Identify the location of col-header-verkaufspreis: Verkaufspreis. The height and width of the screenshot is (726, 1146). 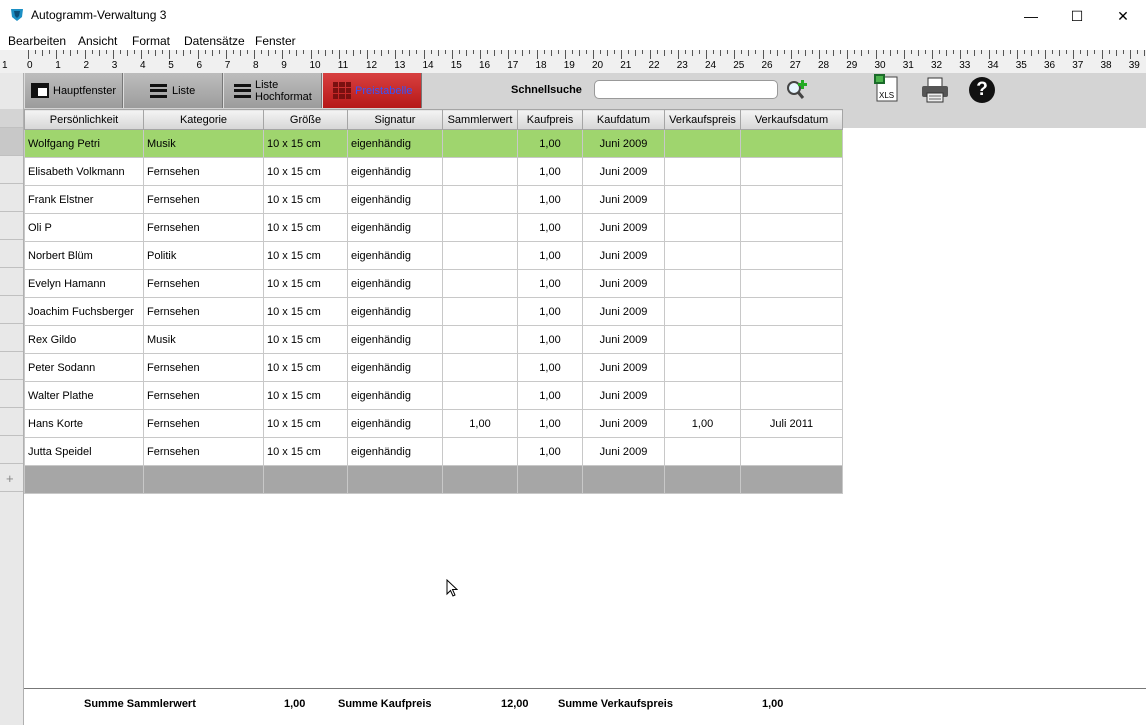
(702, 119).